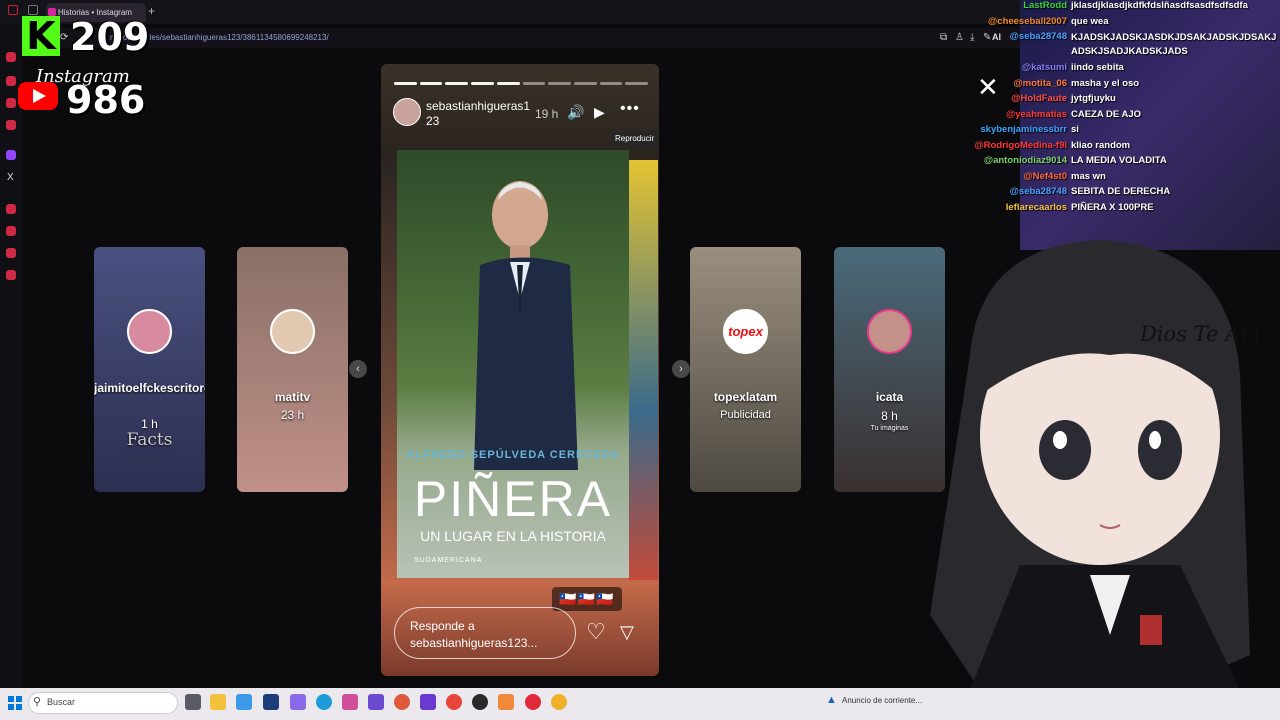  Describe the element at coordinates (533, 702) in the screenshot. I see `opera-icon` at that location.